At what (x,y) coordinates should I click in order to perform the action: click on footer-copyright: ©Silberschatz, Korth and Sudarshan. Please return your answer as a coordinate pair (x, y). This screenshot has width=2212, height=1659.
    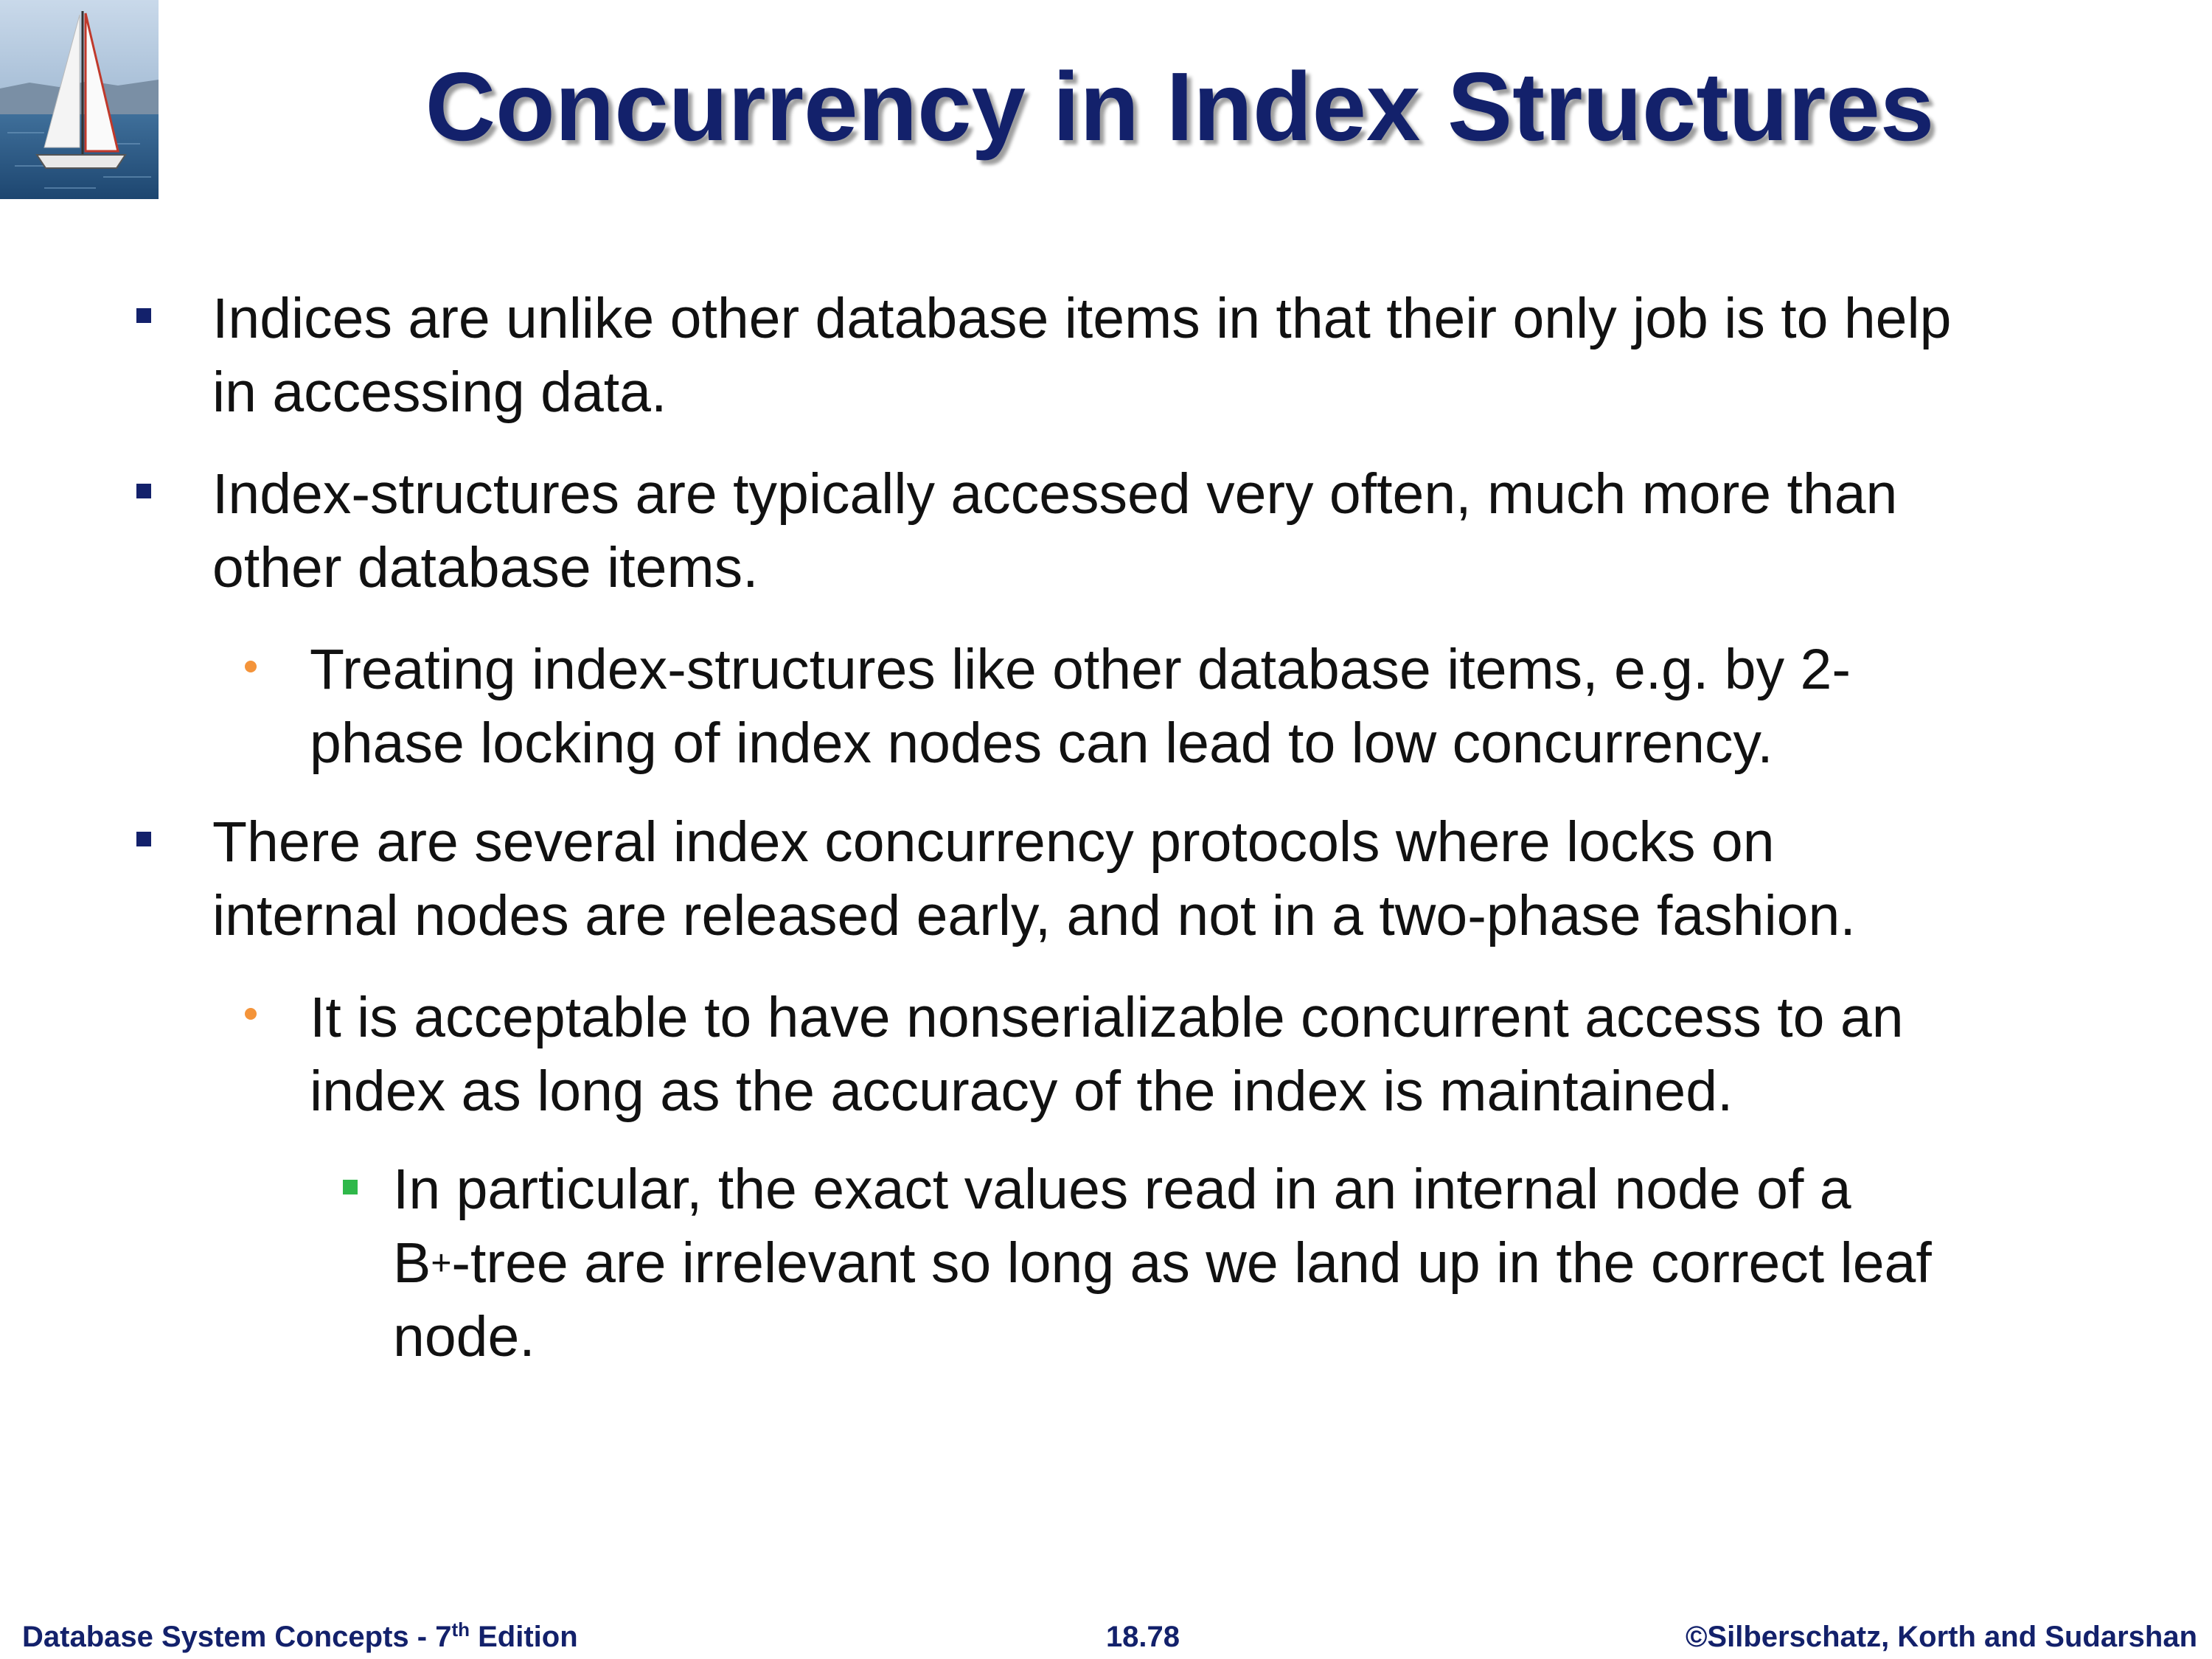
    Looking at the image, I should click on (1941, 1637).